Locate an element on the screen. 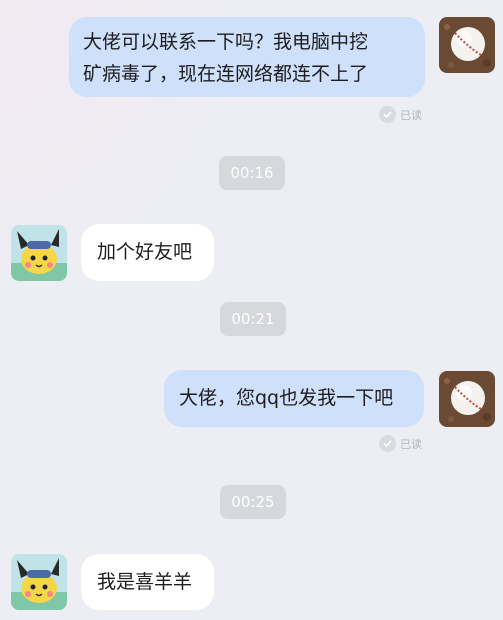 The height and width of the screenshot is (620, 503). timestamp: 00:21 is located at coordinates (253, 319).